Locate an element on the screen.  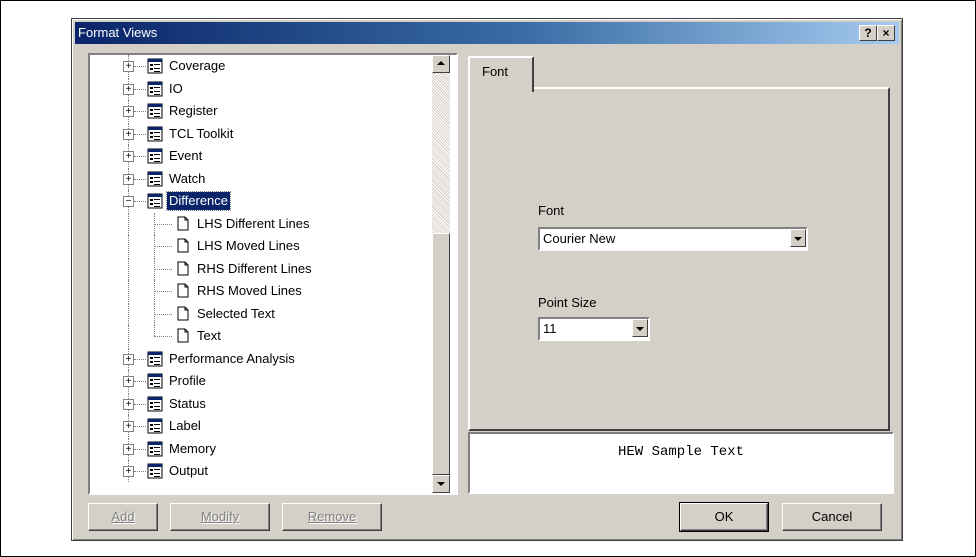
tree-folder-item: − Difference is located at coordinates (260, 201).